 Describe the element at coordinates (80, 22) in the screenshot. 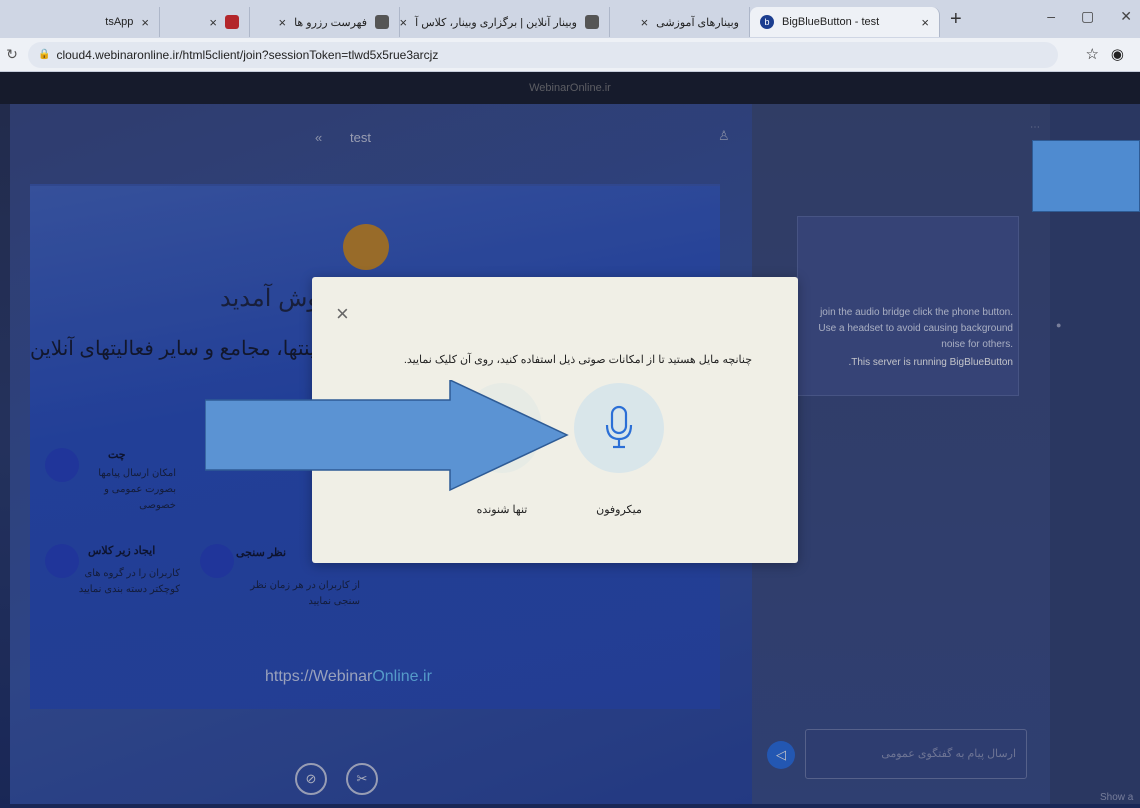

I see `tab-whatsapp: × tsApp` at that location.